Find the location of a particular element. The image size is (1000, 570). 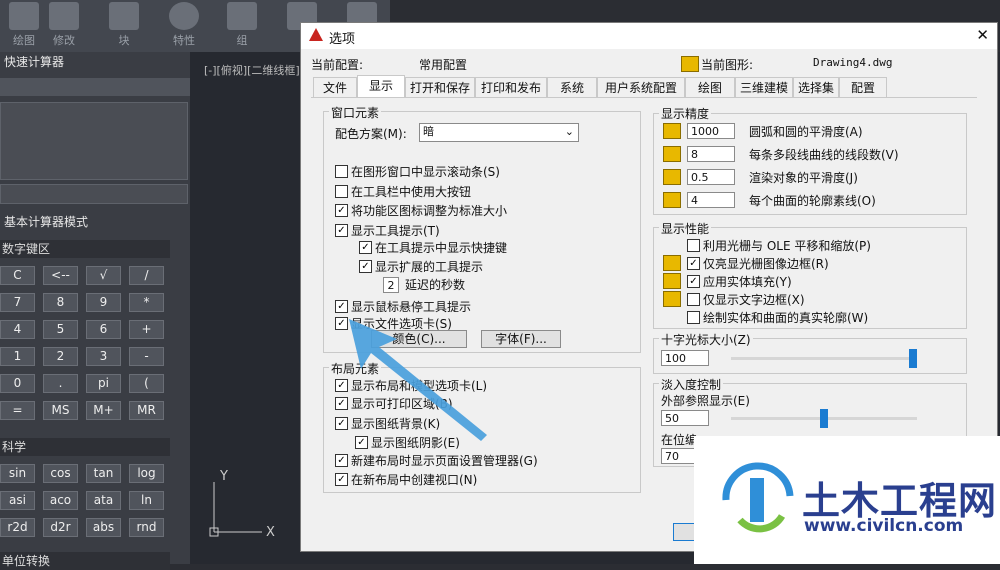

fade-control-title: 淡入度控制 is located at coordinates (691, 384).